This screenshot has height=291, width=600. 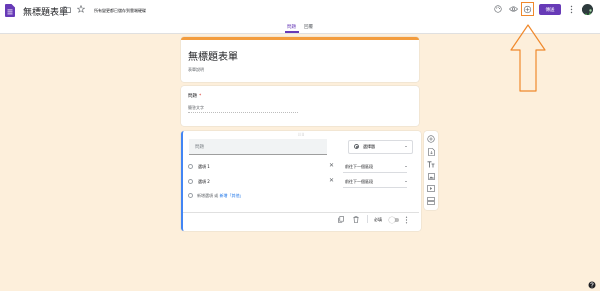 I want to click on question-title: 問題 *, so click(x=194, y=96).